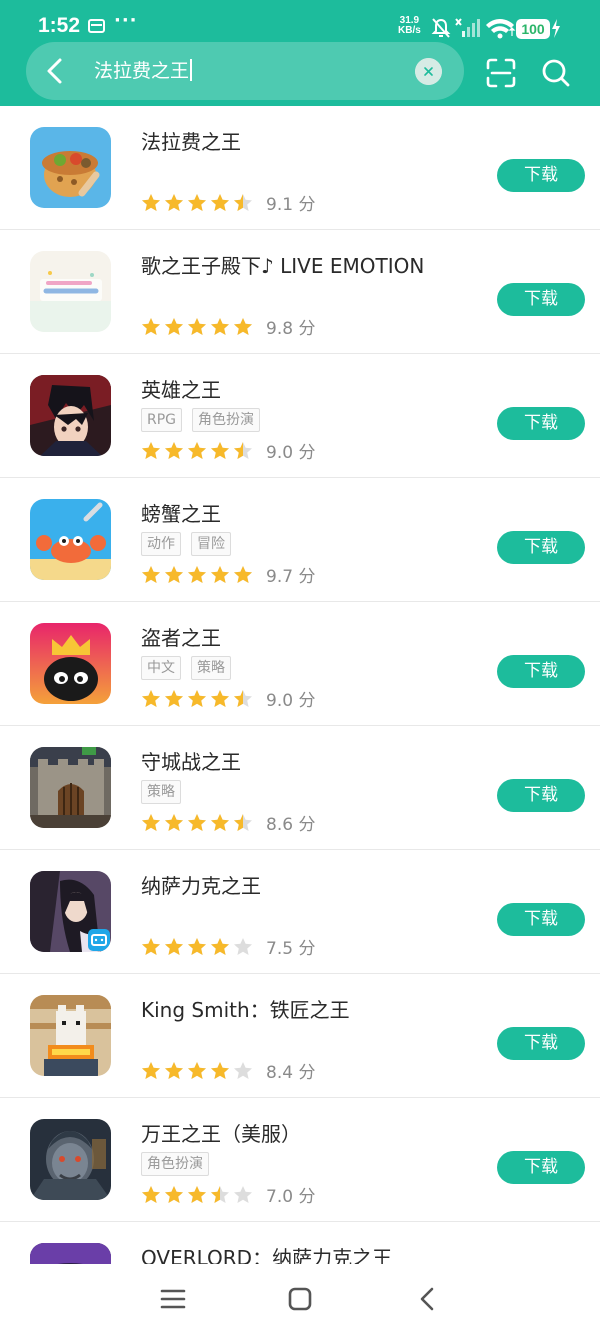  What do you see at coordinates (228, 822) in the screenshot?
I see `rating: 8.6 分` at bounding box center [228, 822].